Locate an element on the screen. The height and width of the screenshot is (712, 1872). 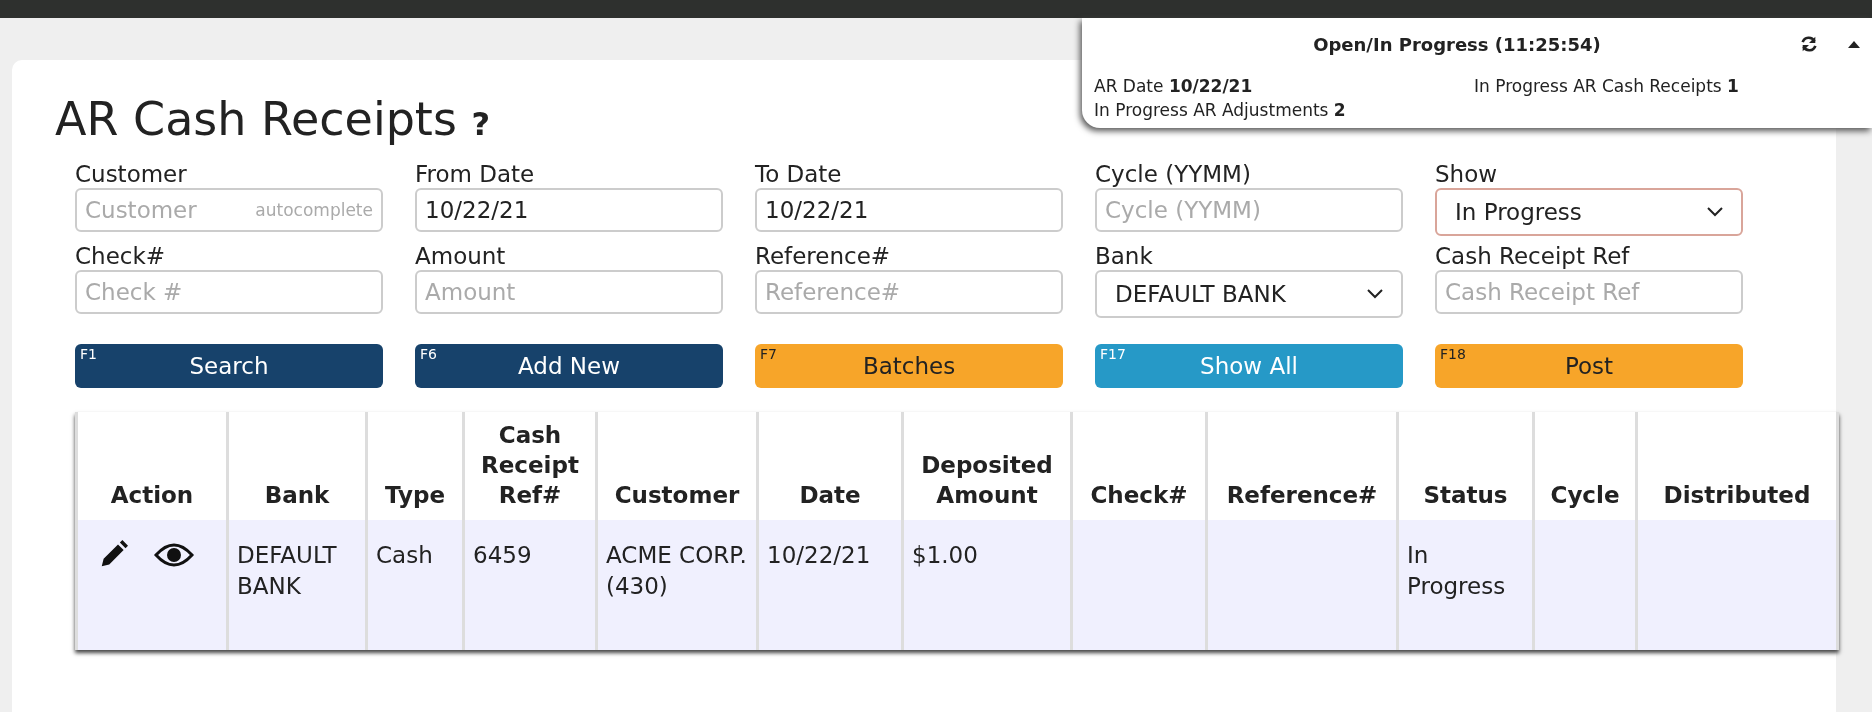
field-label: Show is located at coordinates (1467, 174).